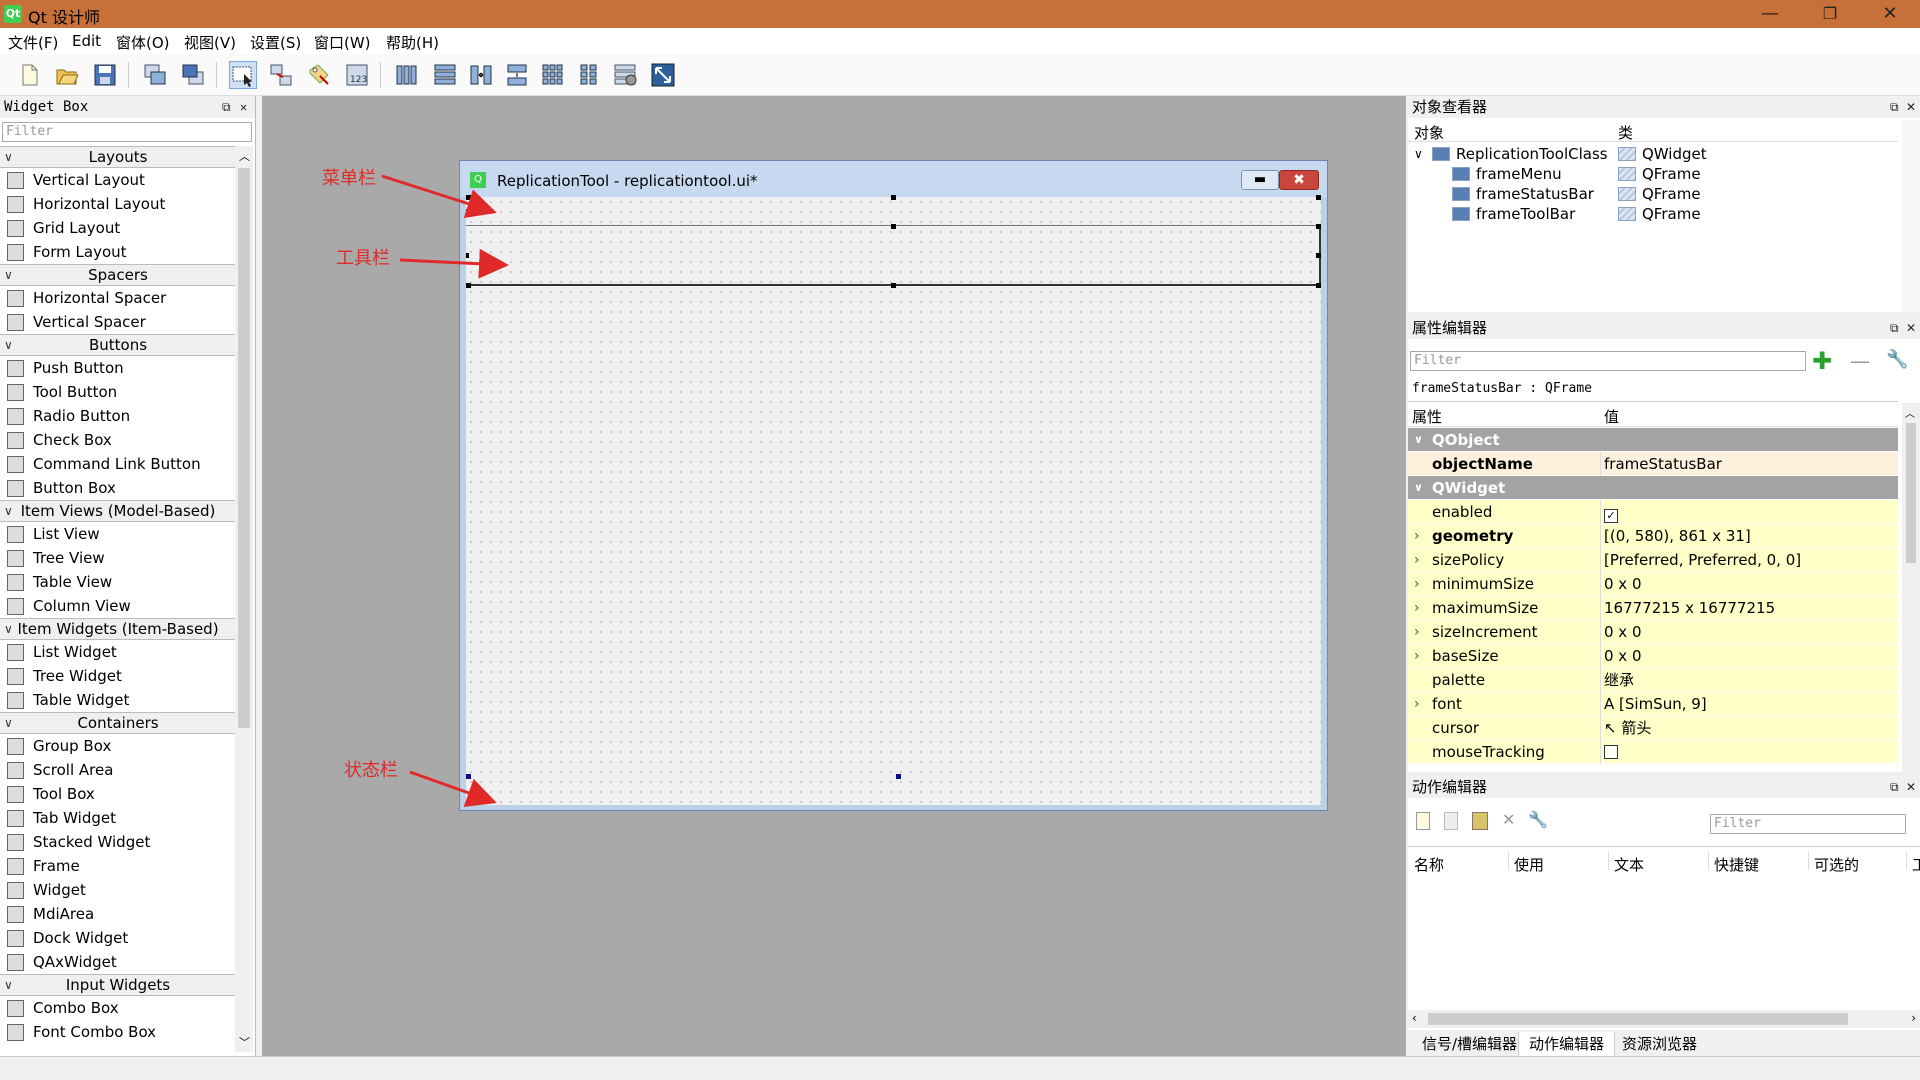 This screenshot has height=1080, width=1920. I want to click on frame-menu, so click(893, 211).